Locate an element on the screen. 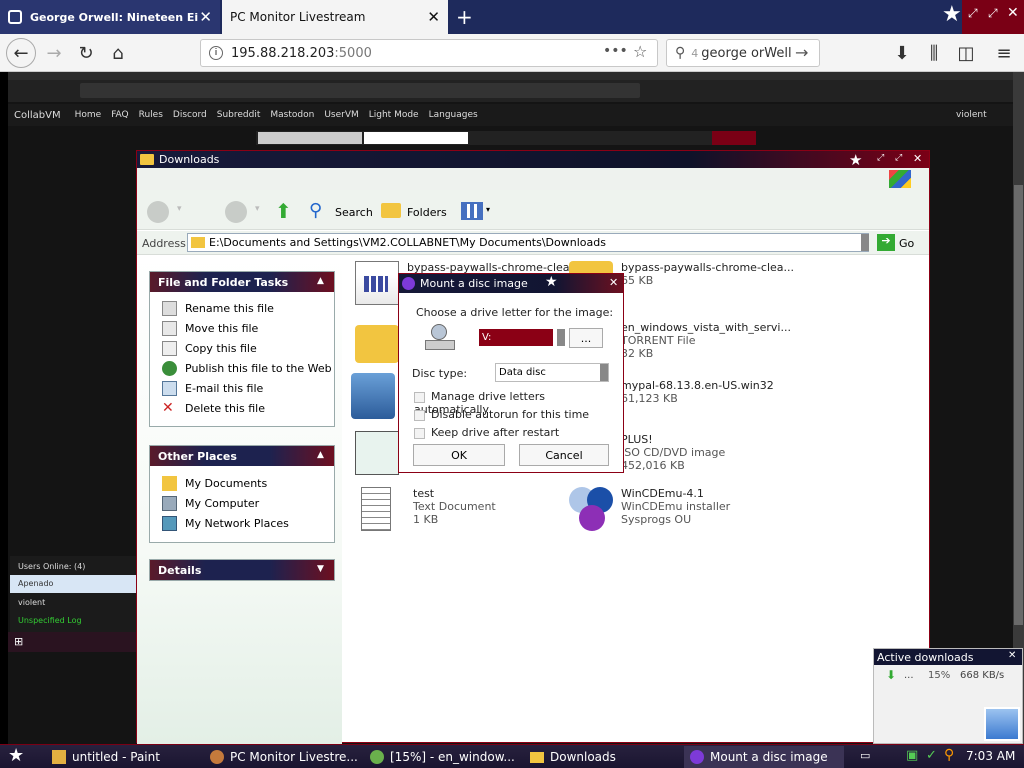 The image size is (1024, 768). collabvm-username: violent is located at coordinates (971, 115).